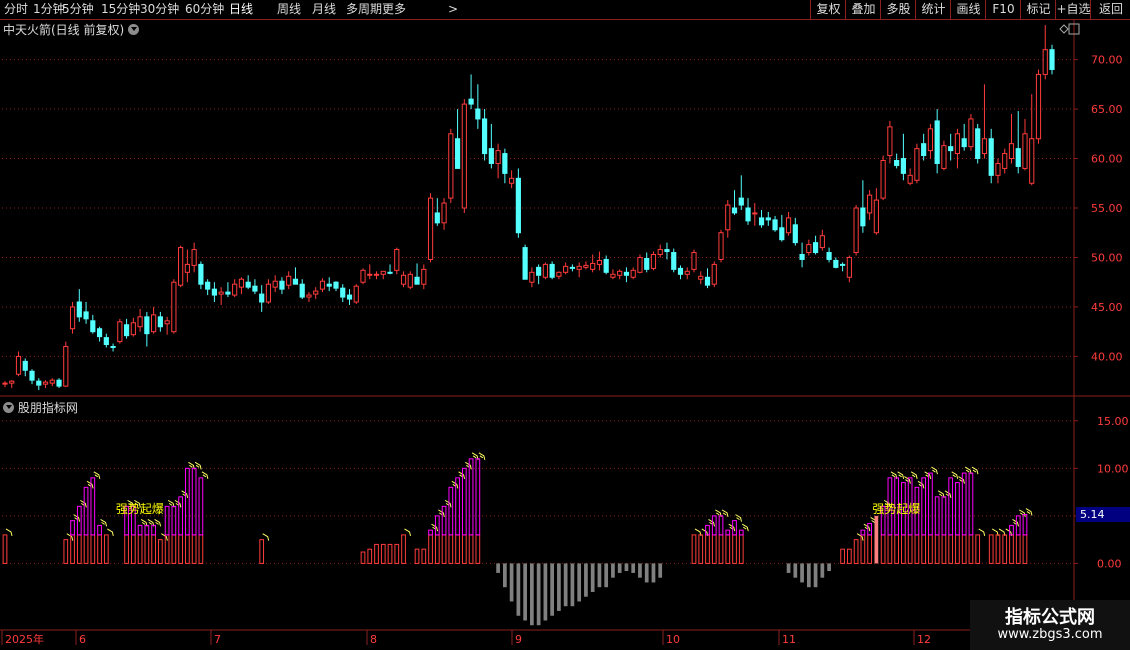 The height and width of the screenshot is (650, 1130). I want to click on date-tick-label: 11, so click(789, 639).